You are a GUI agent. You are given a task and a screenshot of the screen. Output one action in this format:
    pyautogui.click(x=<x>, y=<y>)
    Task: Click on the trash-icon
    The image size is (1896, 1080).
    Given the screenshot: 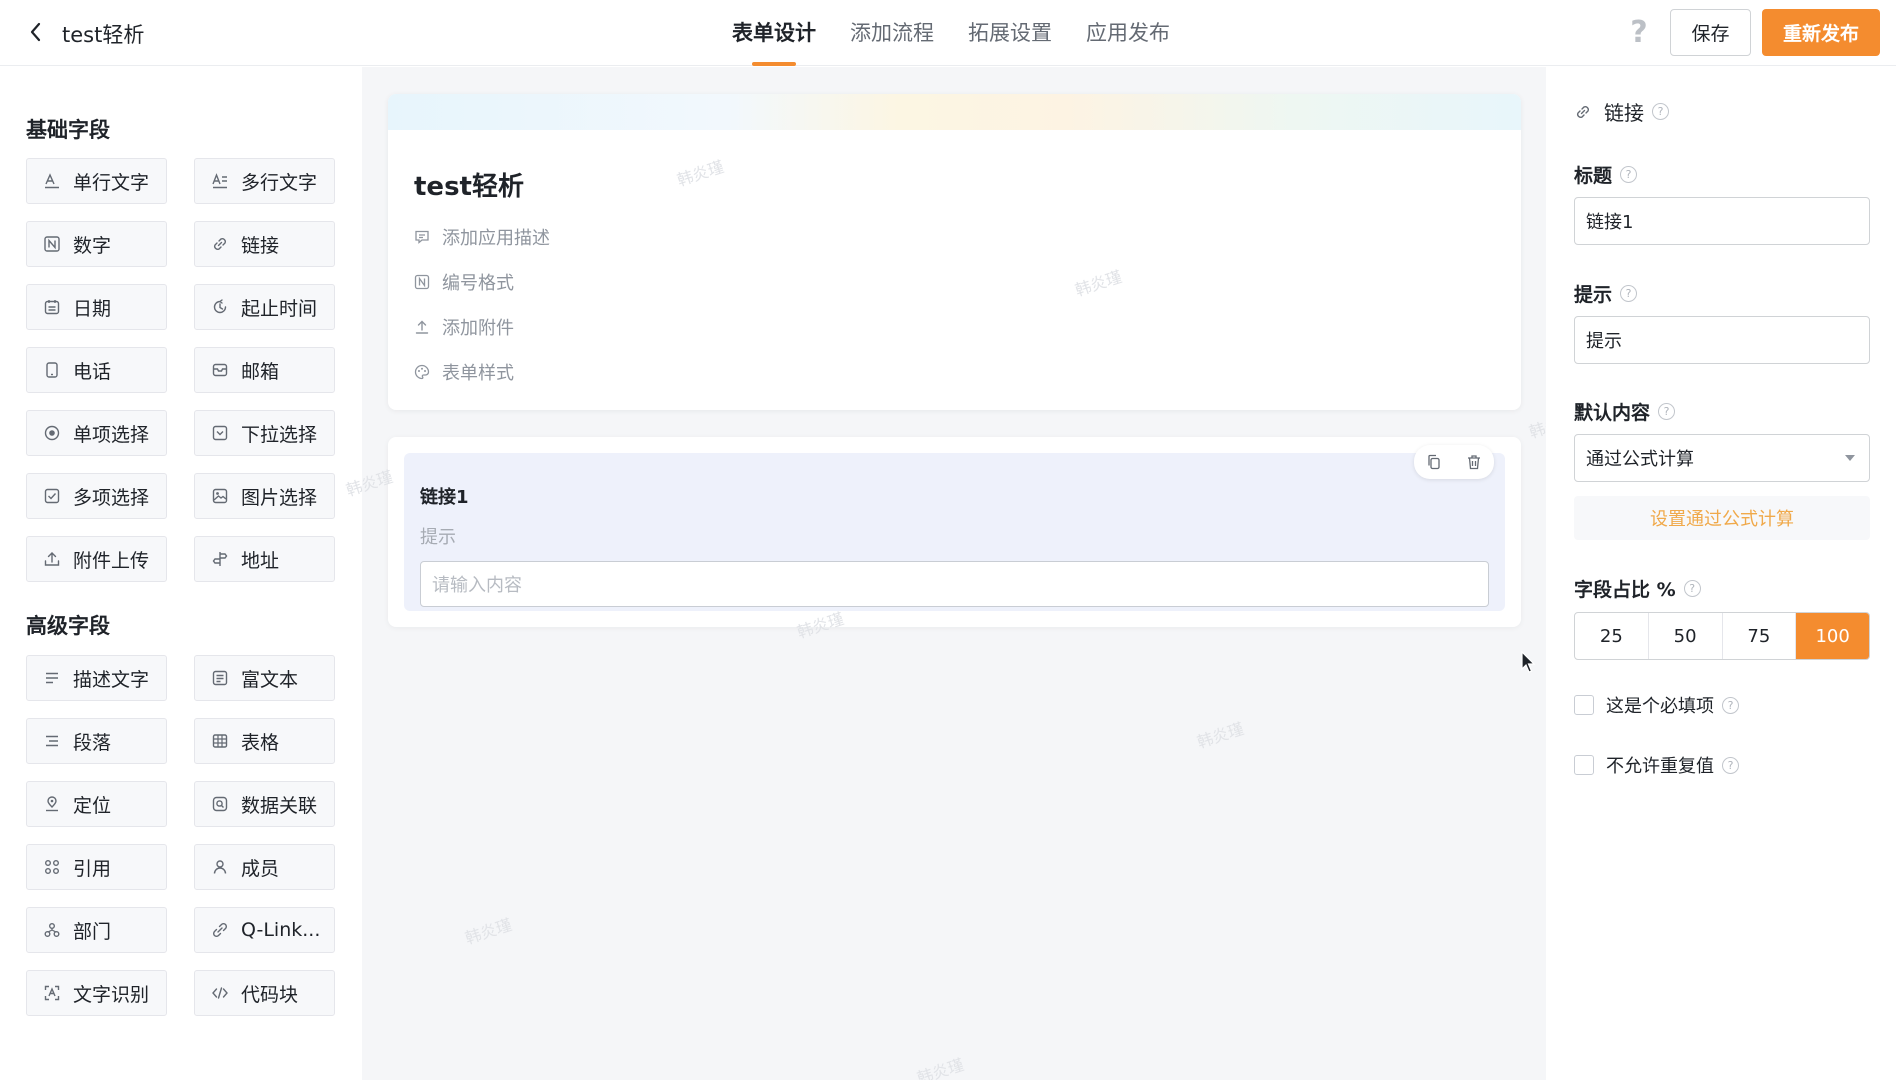 What is the action you would take?
    pyautogui.click(x=1474, y=462)
    